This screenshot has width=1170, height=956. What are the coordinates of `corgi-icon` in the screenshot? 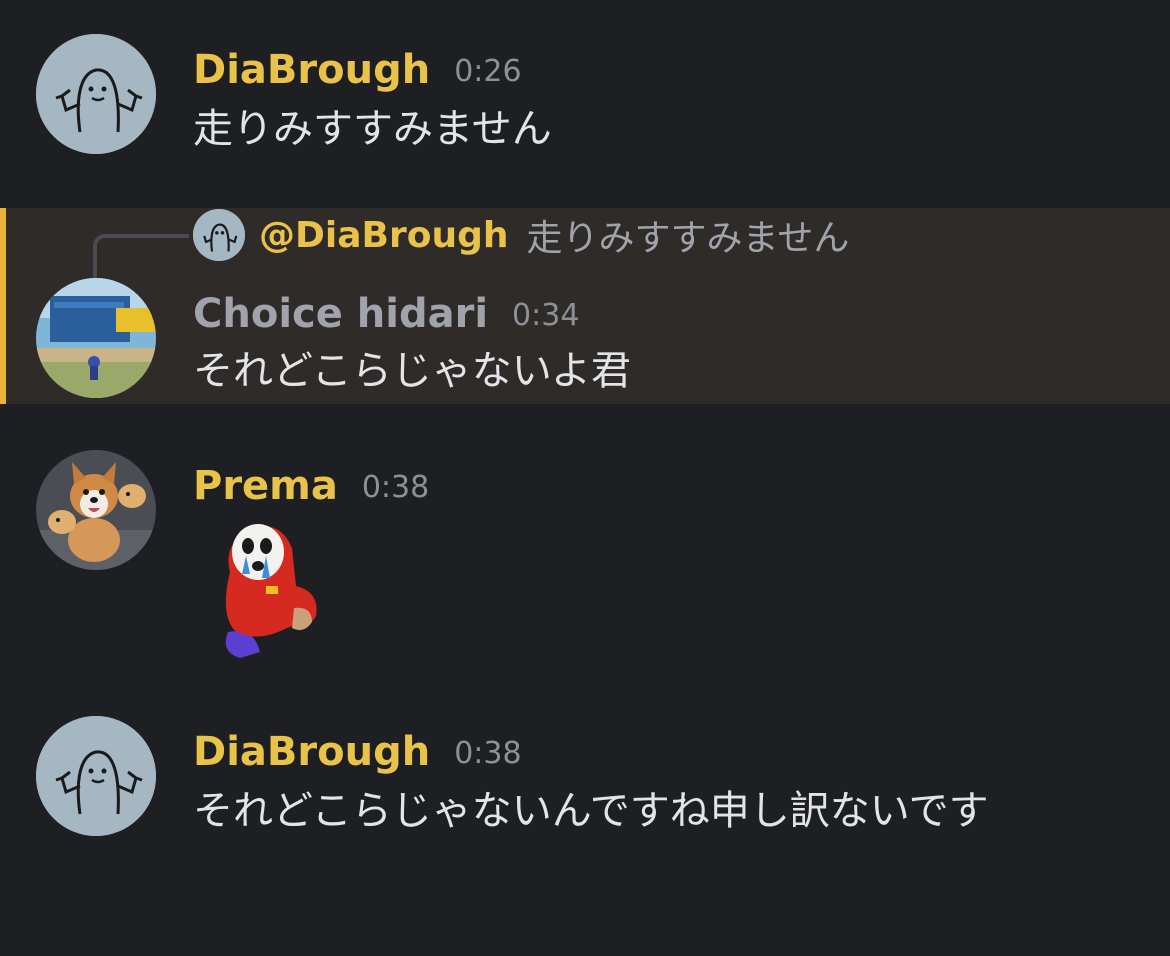 It's located at (96, 510).